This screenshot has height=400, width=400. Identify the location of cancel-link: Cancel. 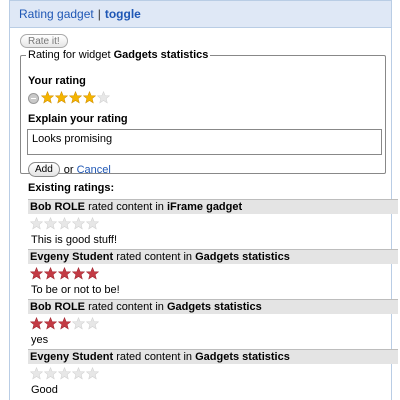
(94, 170).